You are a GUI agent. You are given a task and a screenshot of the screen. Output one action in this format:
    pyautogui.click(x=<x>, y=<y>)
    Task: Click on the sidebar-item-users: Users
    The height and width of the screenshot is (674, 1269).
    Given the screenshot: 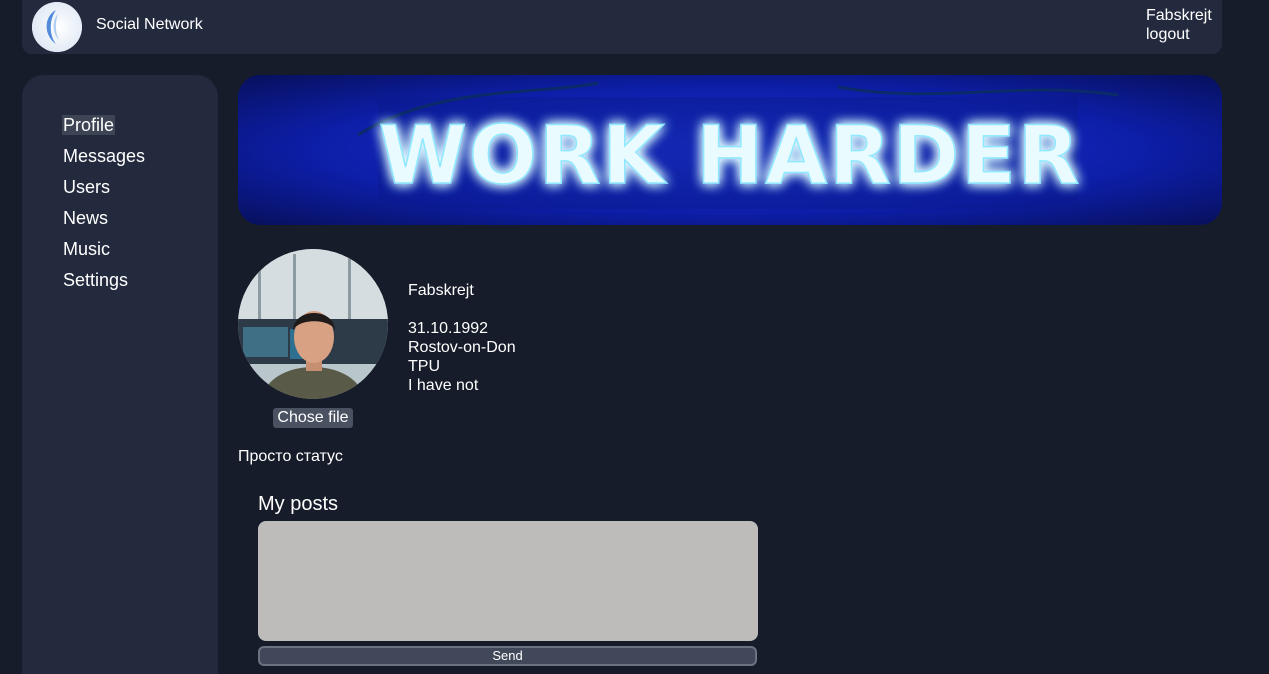 What is the action you would take?
    pyautogui.click(x=104, y=192)
    